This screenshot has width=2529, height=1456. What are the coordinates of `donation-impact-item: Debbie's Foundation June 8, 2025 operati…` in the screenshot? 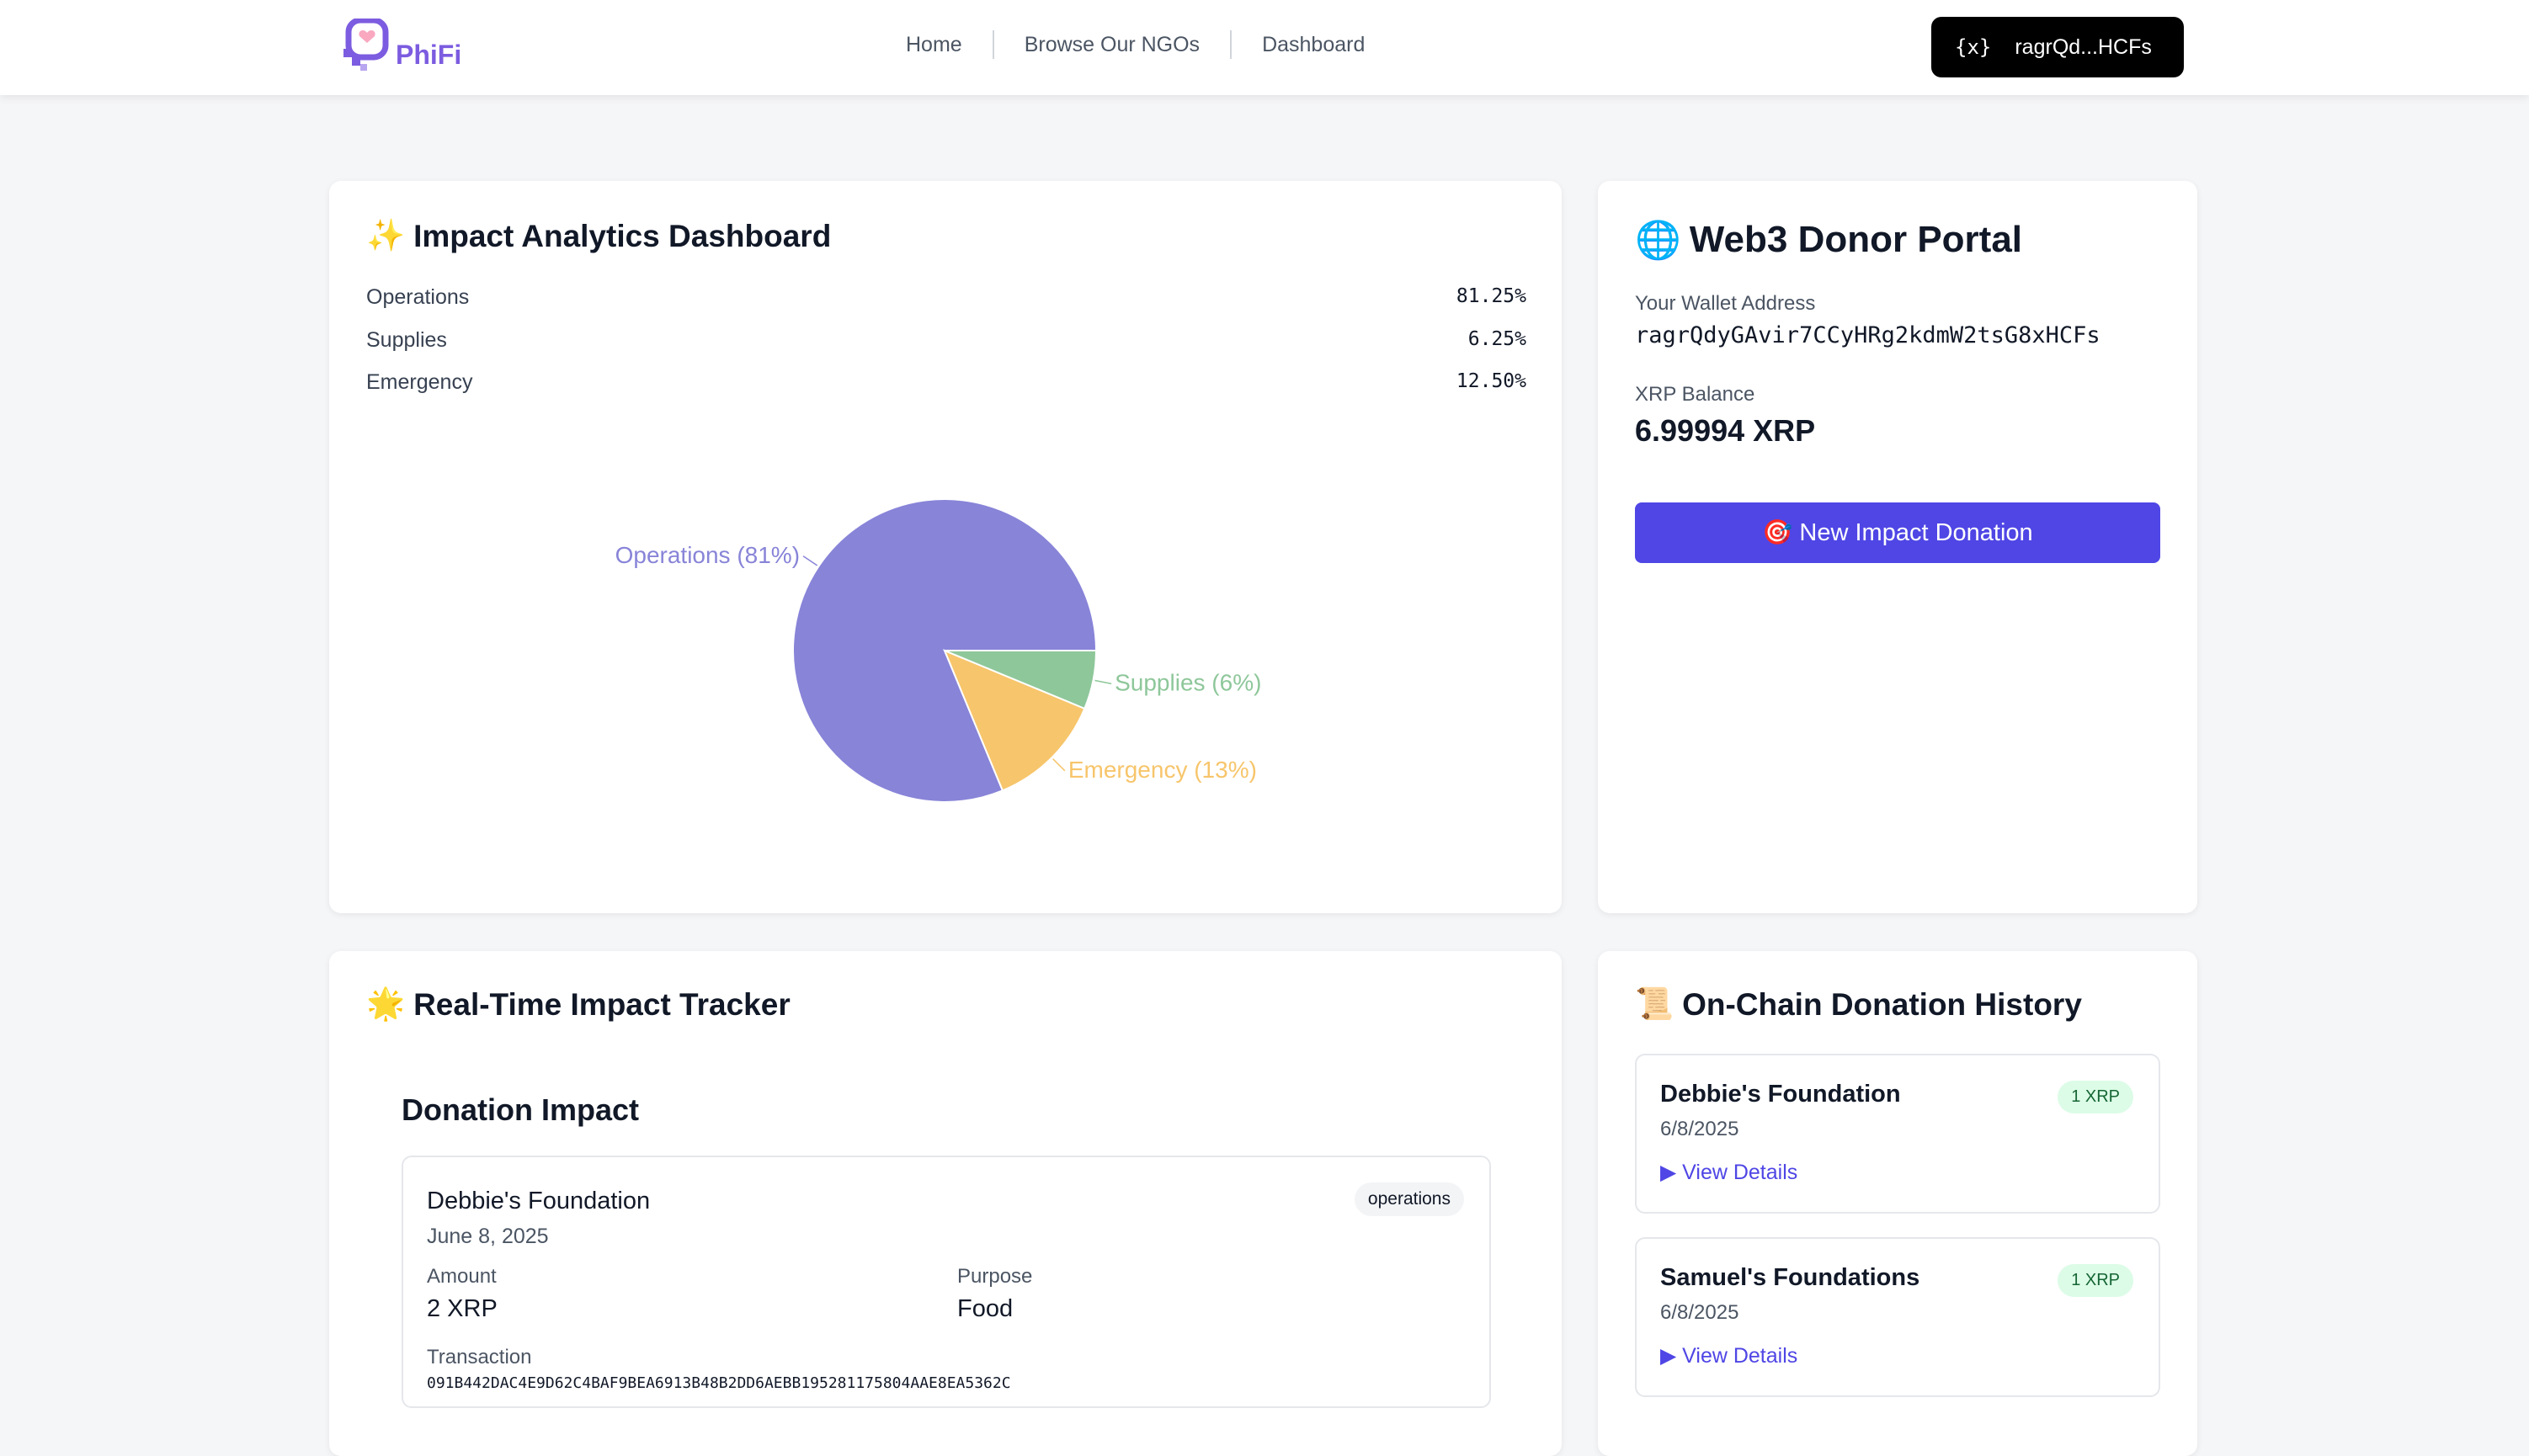 It's located at (946, 1282).